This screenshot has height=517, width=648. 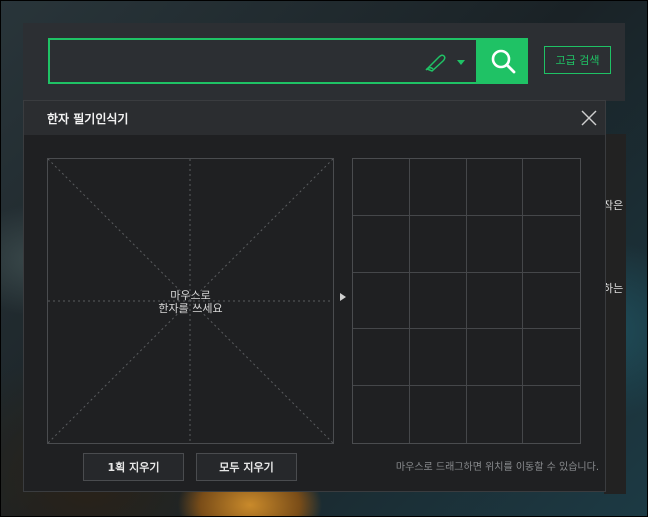 What do you see at coordinates (232, 63) in the screenshot?
I see `search-input` at bounding box center [232, 63].